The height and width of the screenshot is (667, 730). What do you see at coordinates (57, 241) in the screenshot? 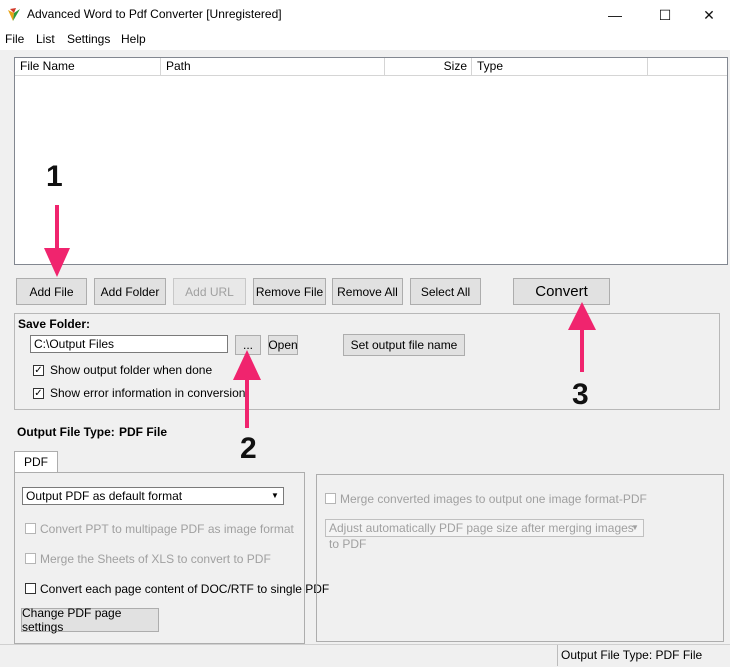
I see `arrow-1-icon` at bounding box center [57, 241].